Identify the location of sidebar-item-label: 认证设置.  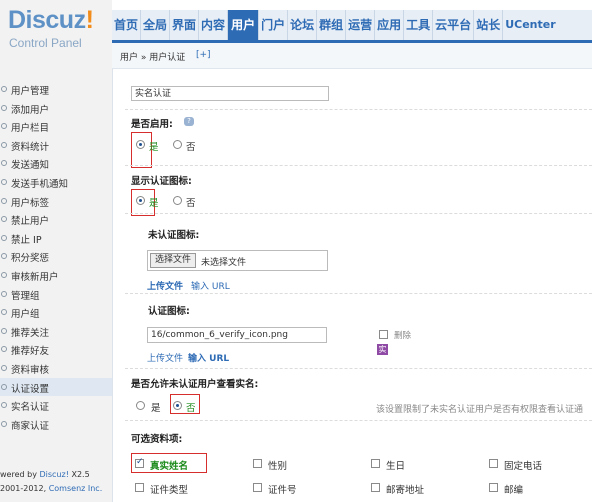
(30, 389).